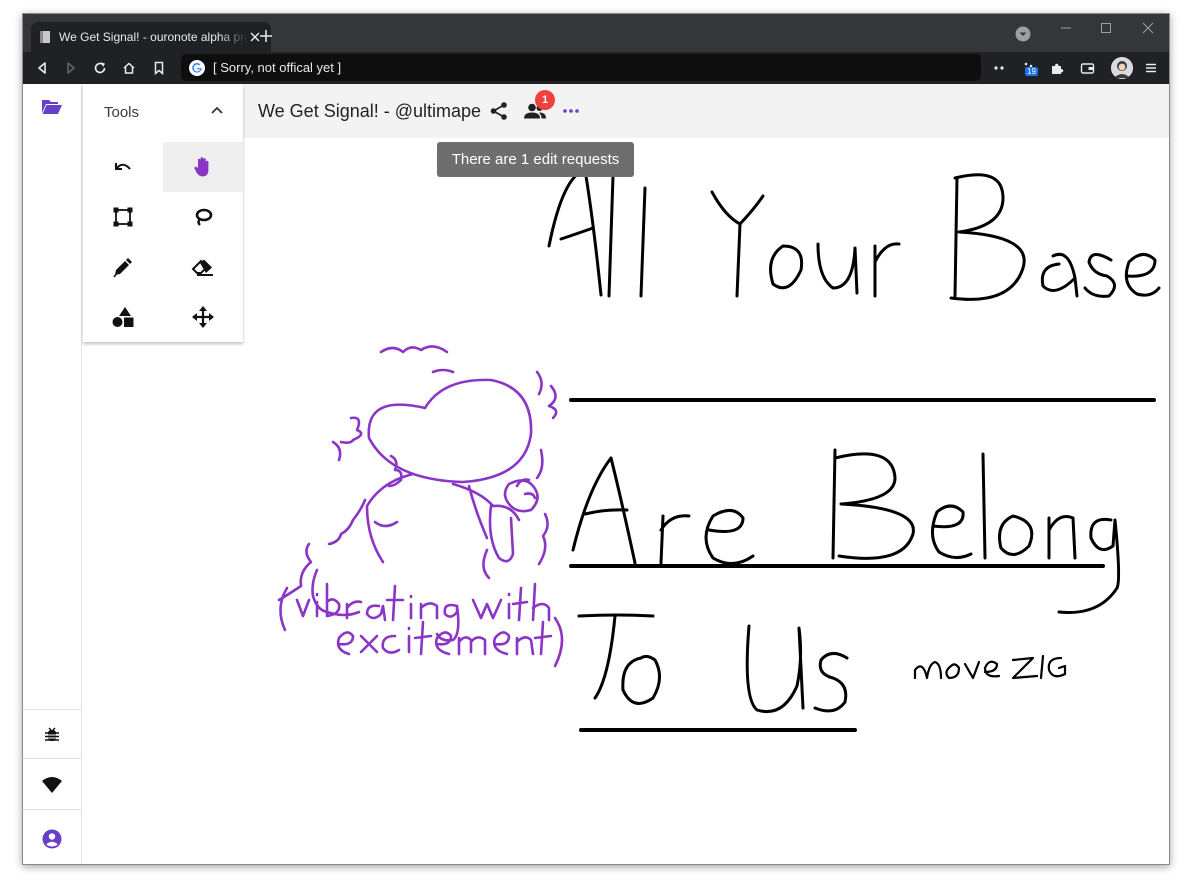  Describe the element at coordinates (163, 112) in the screenshot. I see `tools-header: Tools` at that location.